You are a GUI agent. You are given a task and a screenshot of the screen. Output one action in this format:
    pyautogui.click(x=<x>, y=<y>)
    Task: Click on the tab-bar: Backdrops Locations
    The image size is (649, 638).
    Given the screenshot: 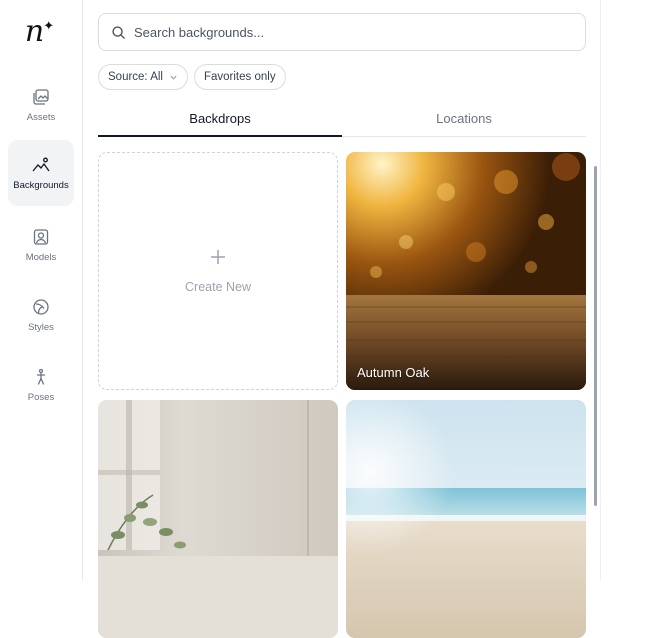 What is the action you would take?
    pyautogui.click(x=342, y=118)
    